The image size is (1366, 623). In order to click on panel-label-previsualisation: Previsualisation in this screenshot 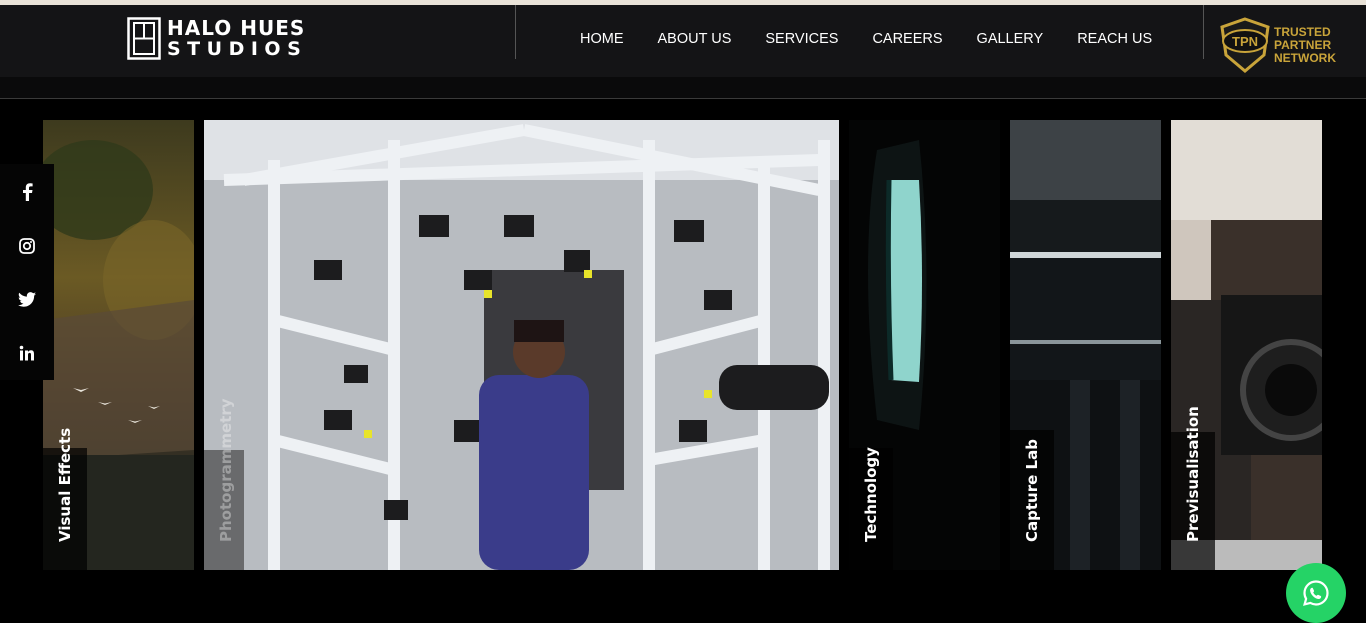, I will do `click(1193, 474)`.